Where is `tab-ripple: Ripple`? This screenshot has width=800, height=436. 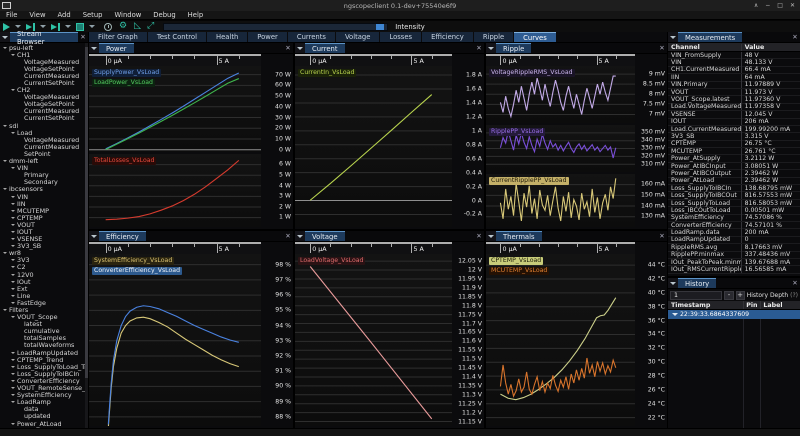
tab-ripple: Ripple is located at coordinates (493, 37).